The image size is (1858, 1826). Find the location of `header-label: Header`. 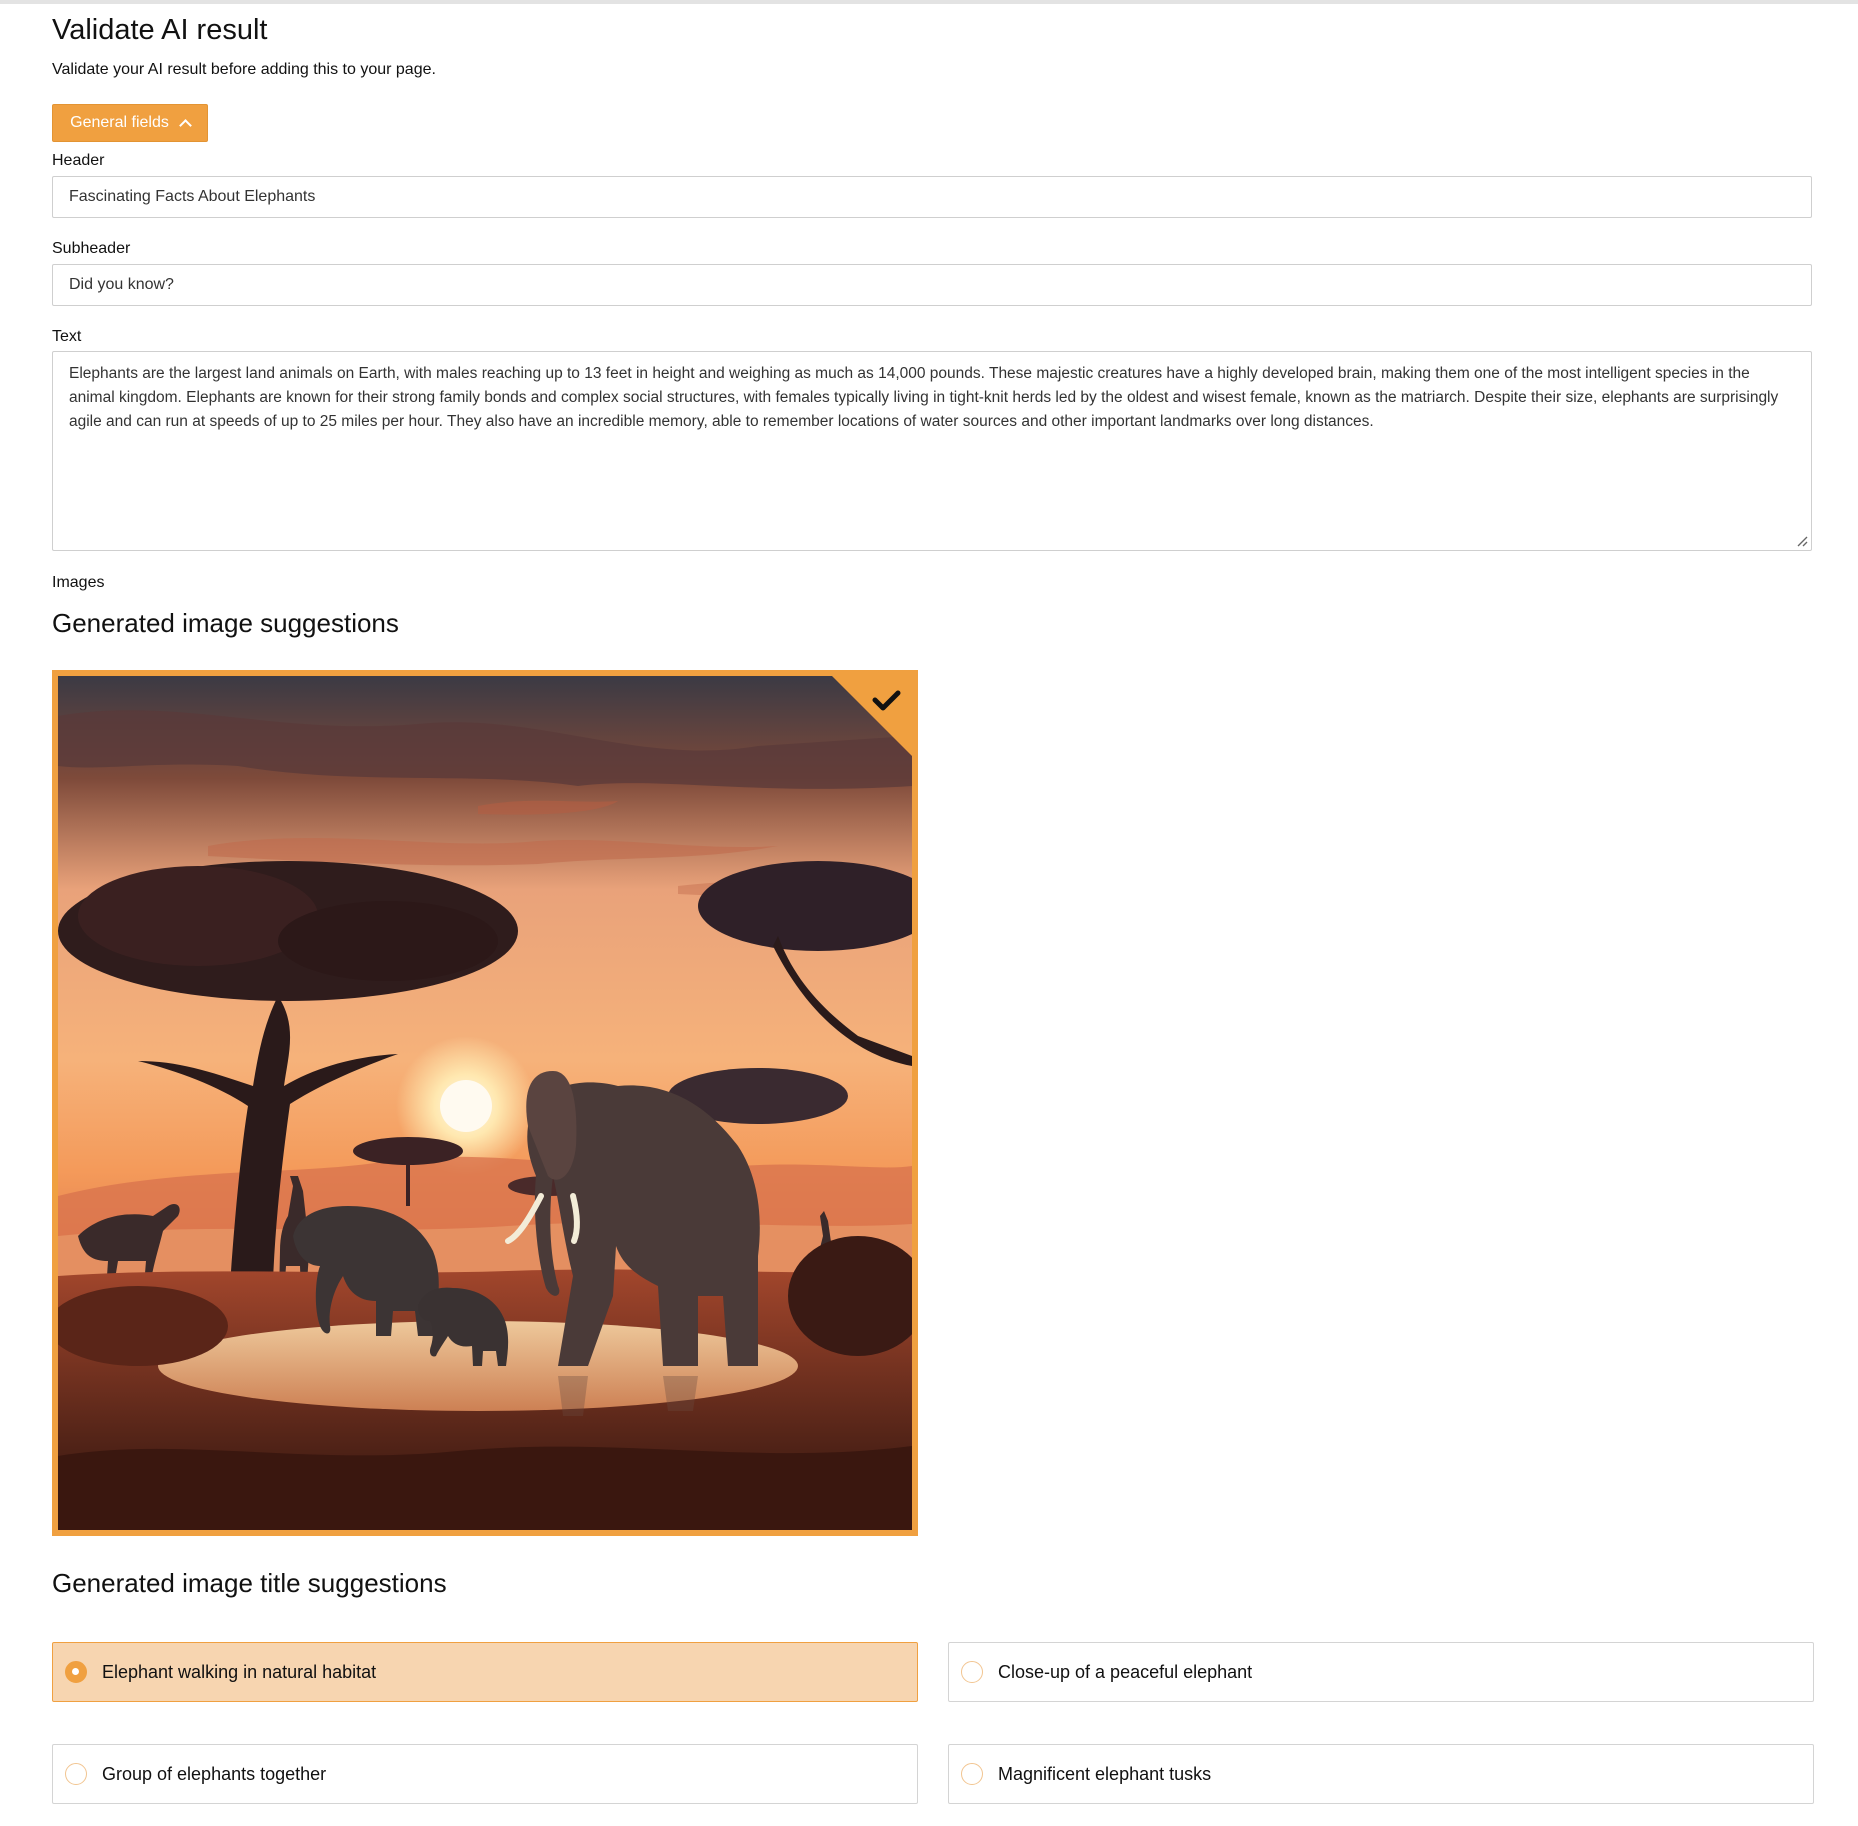

header-label: Header is located at coordinates (78, 160).